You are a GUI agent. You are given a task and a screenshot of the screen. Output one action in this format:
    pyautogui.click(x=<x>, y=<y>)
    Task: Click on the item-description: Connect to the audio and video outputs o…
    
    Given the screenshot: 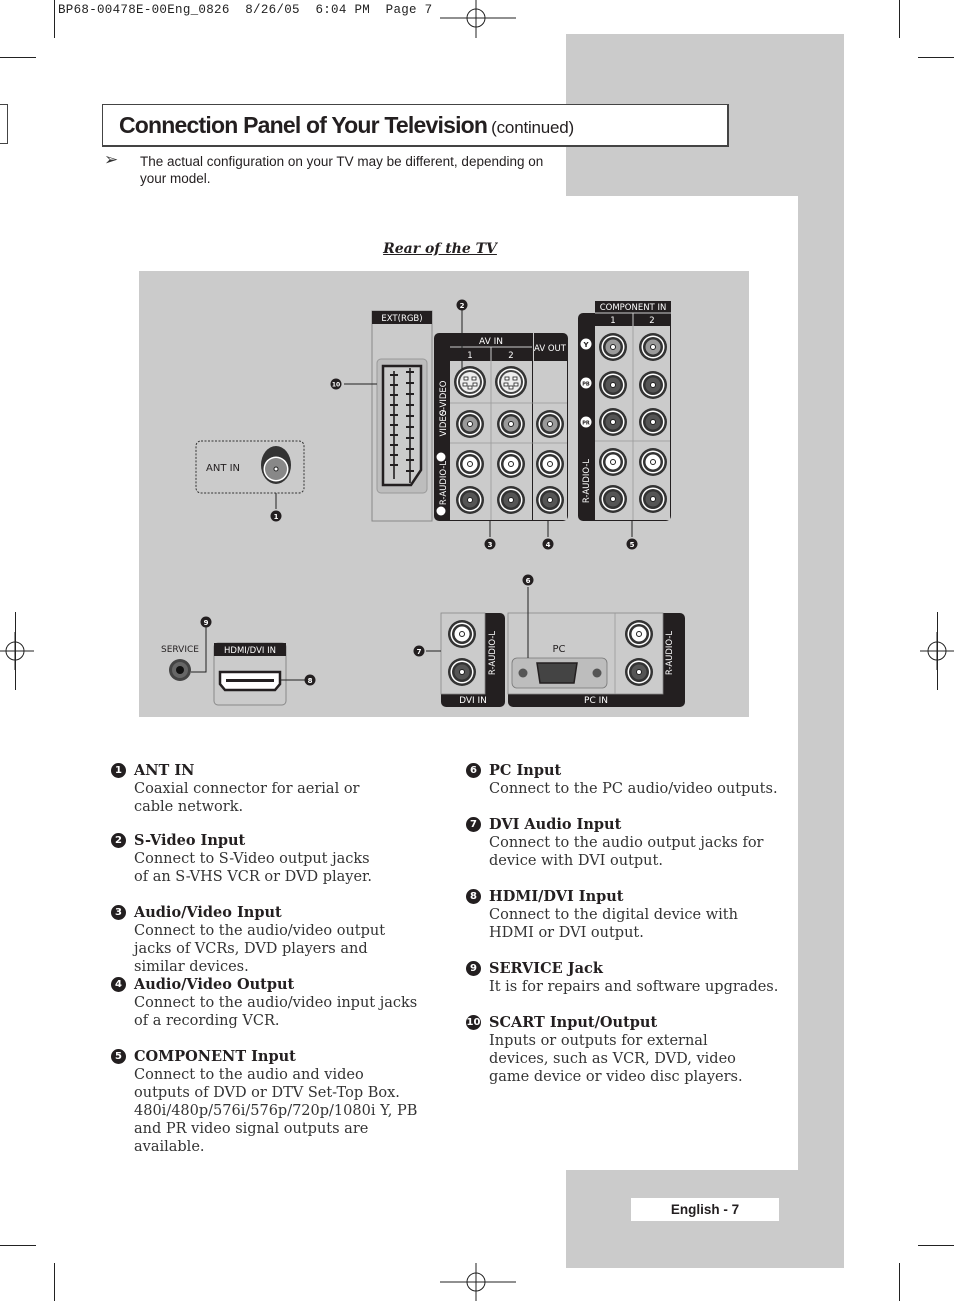 What is the action you would take?
    pyautogui.click(x=267, y=1084)
    